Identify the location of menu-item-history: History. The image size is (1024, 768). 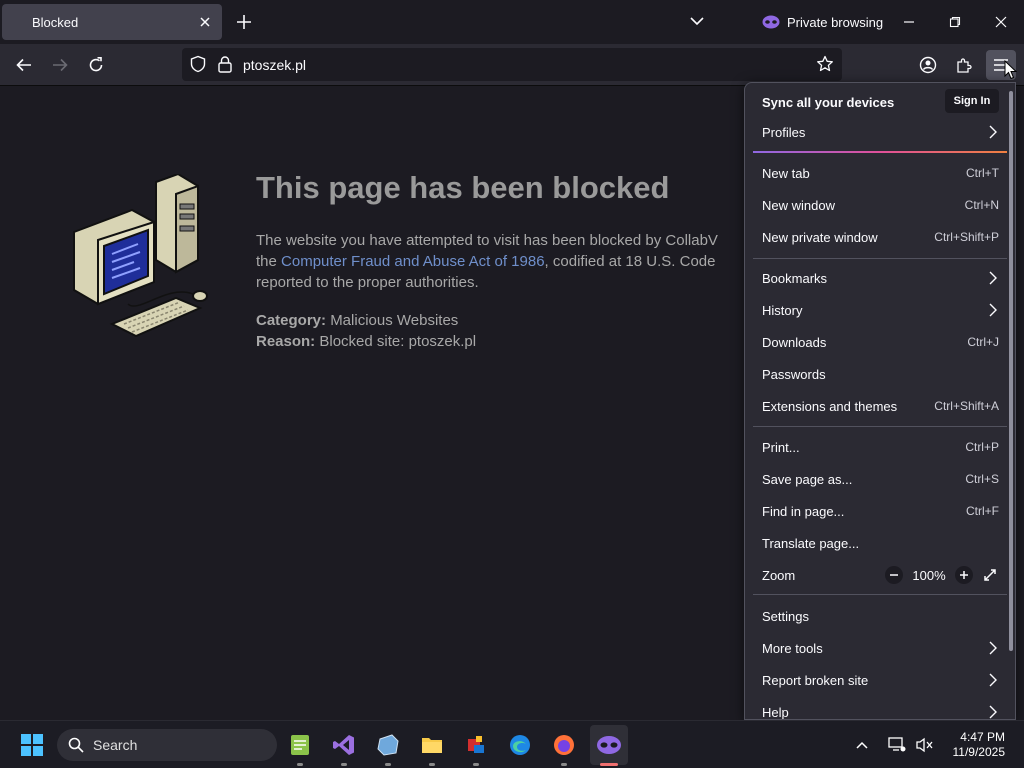
(880, 310).